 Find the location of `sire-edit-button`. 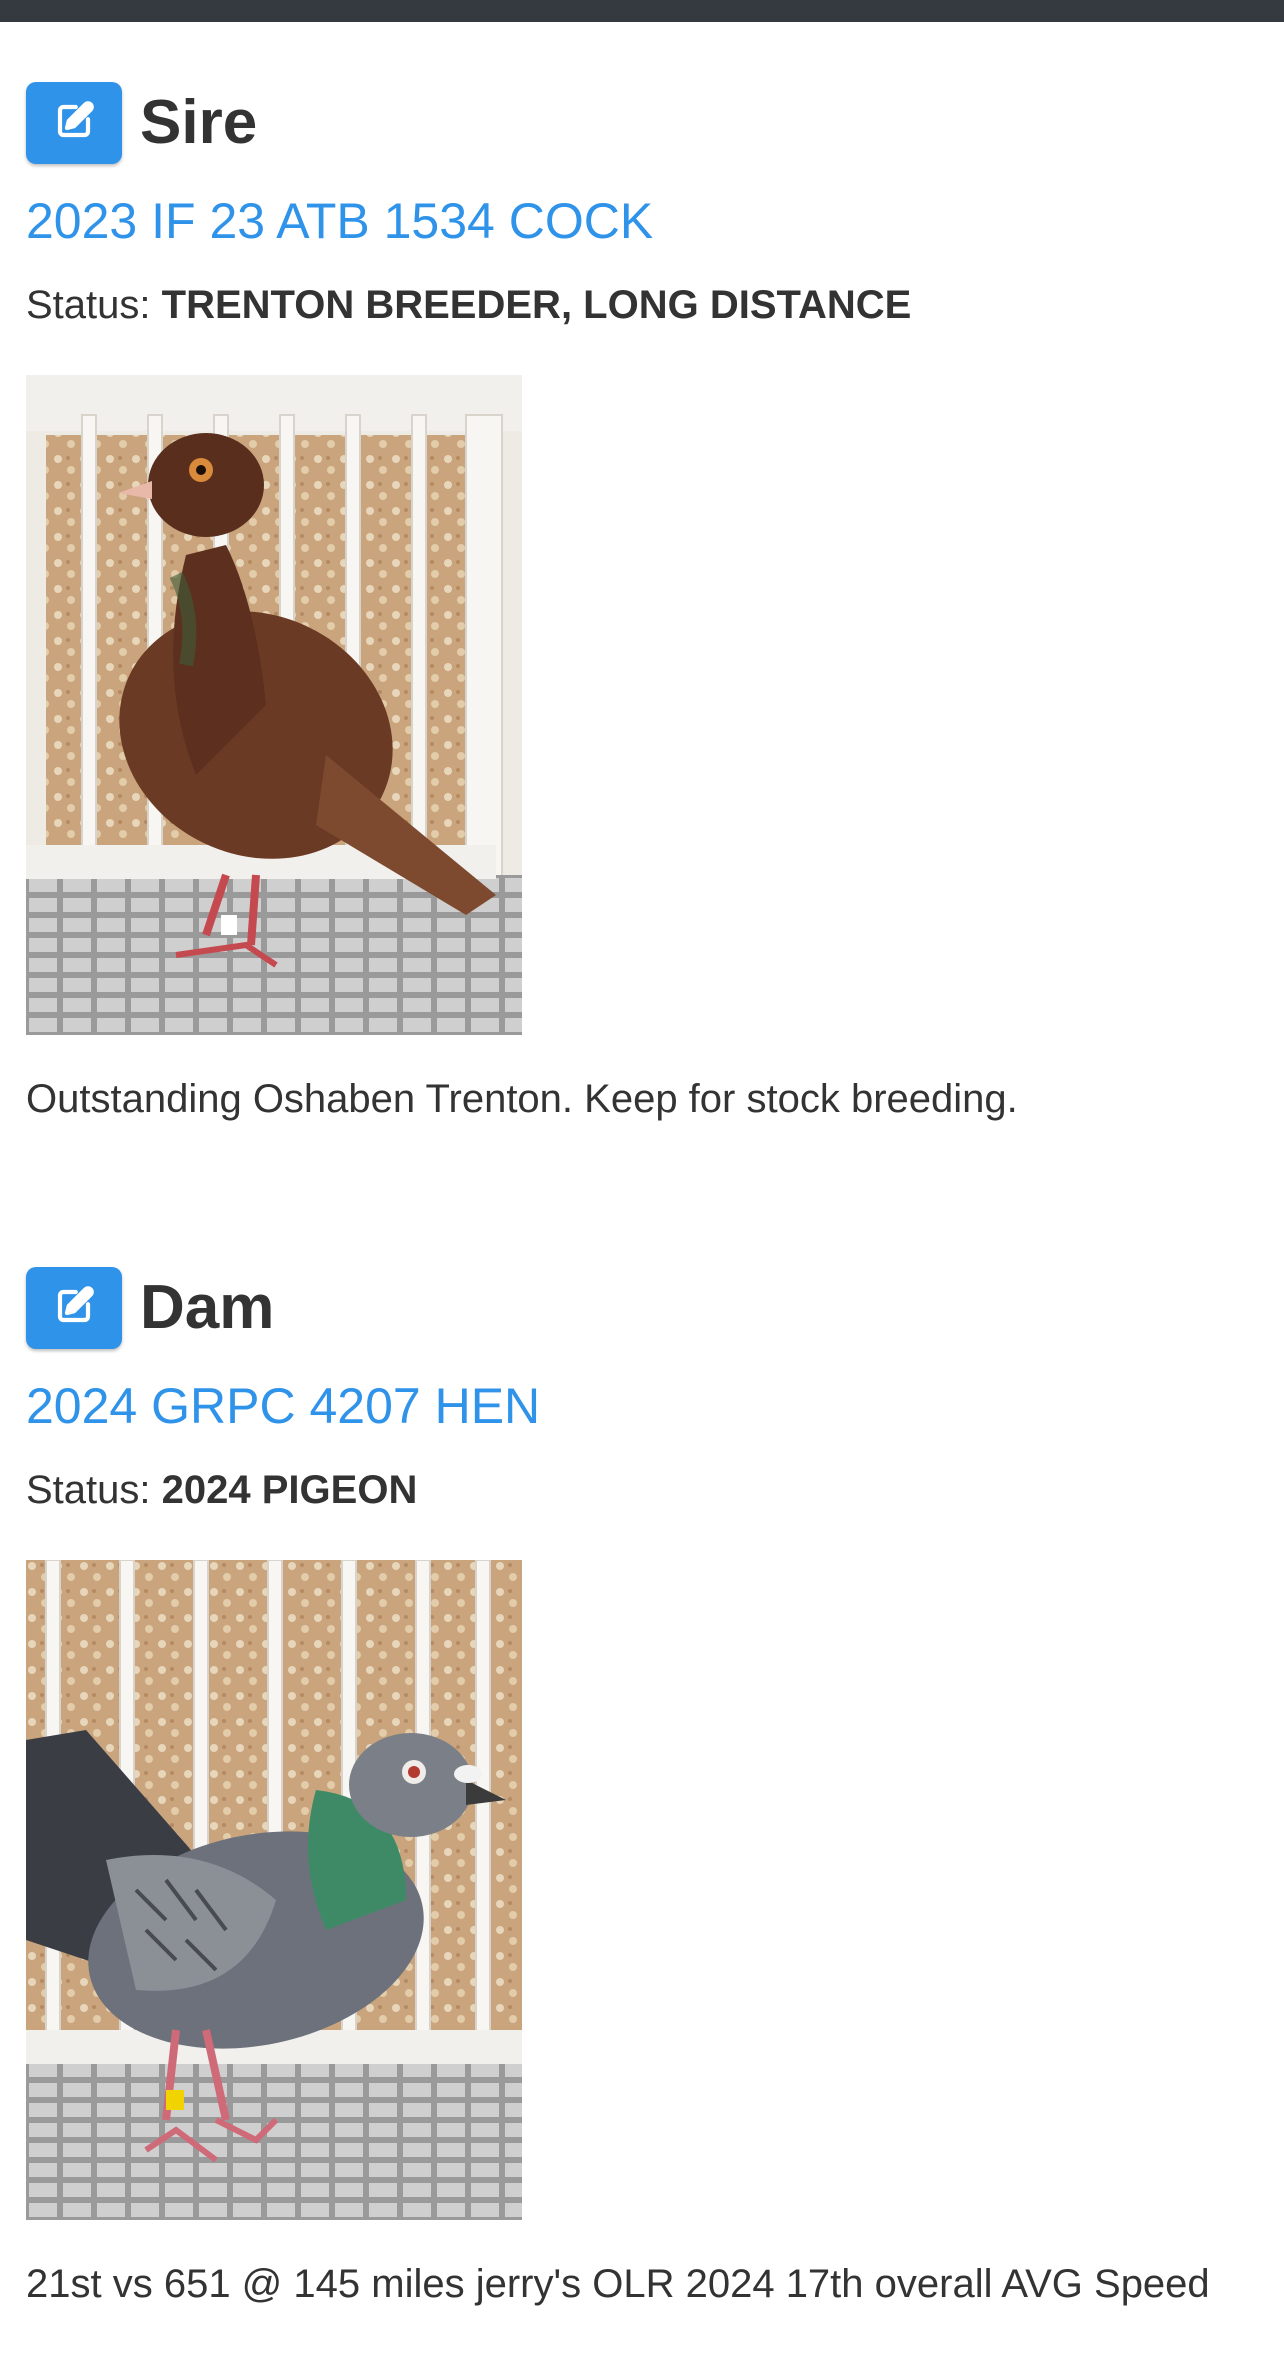

sire-edit-button is located at coordinates (74, 123).